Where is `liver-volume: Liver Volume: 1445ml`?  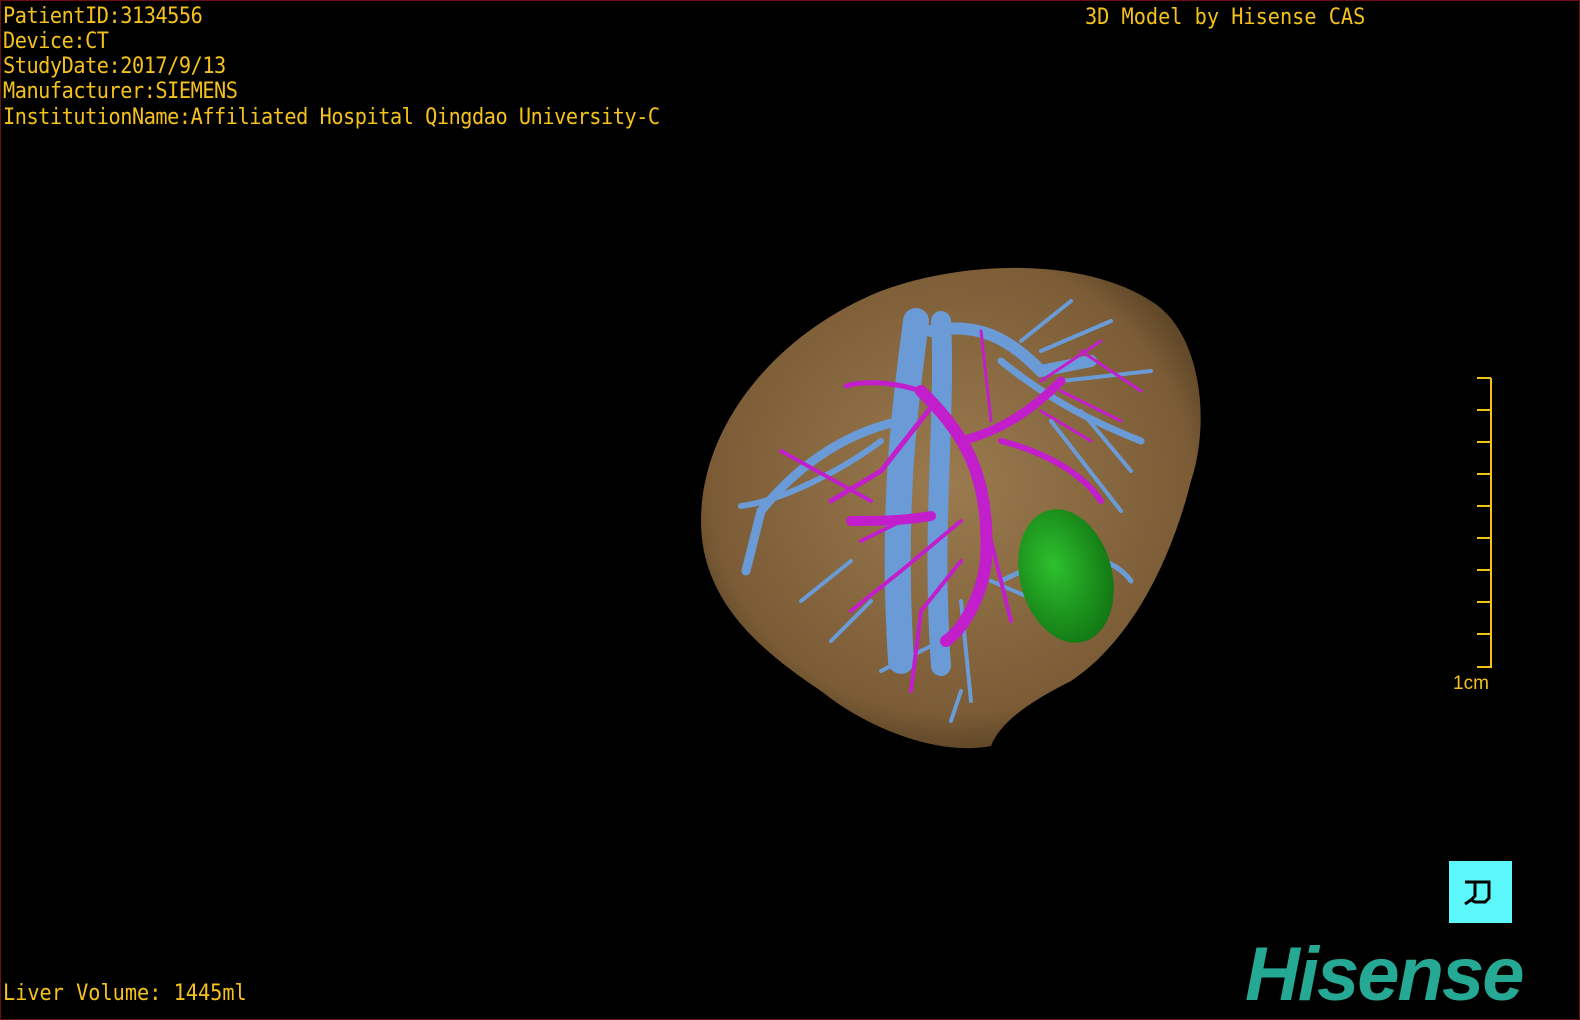 liver-volume: Liver Volume: 1445ml is located at coordinates (125, 993).